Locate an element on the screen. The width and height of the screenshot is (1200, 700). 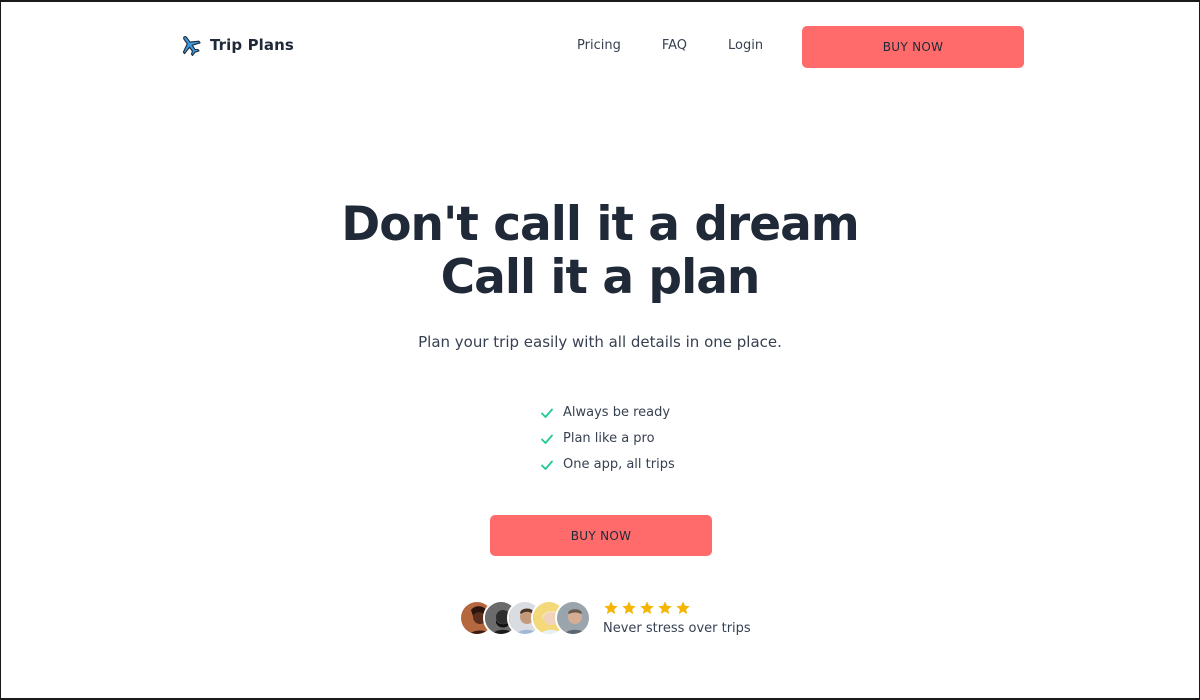
rating: Never stress over trips is located at coordinates (677, 617).